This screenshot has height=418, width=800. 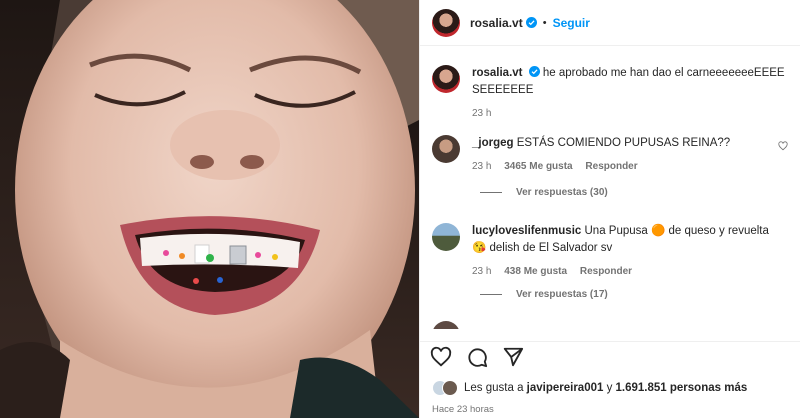 I want to click on follow-button: Seguir, so click(x=571, y=23).